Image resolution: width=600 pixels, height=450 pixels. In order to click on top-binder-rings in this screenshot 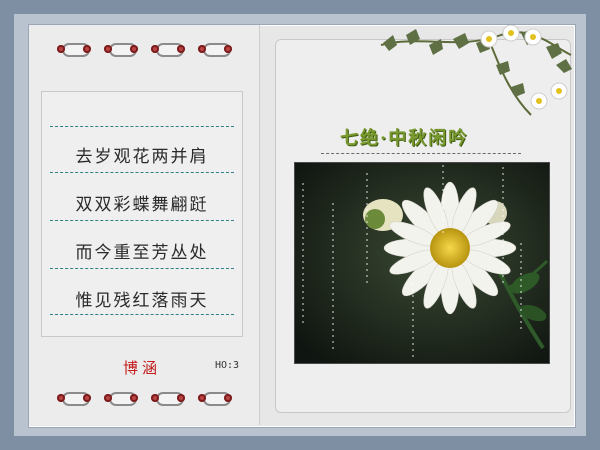, I will do `click(152, 50)`.